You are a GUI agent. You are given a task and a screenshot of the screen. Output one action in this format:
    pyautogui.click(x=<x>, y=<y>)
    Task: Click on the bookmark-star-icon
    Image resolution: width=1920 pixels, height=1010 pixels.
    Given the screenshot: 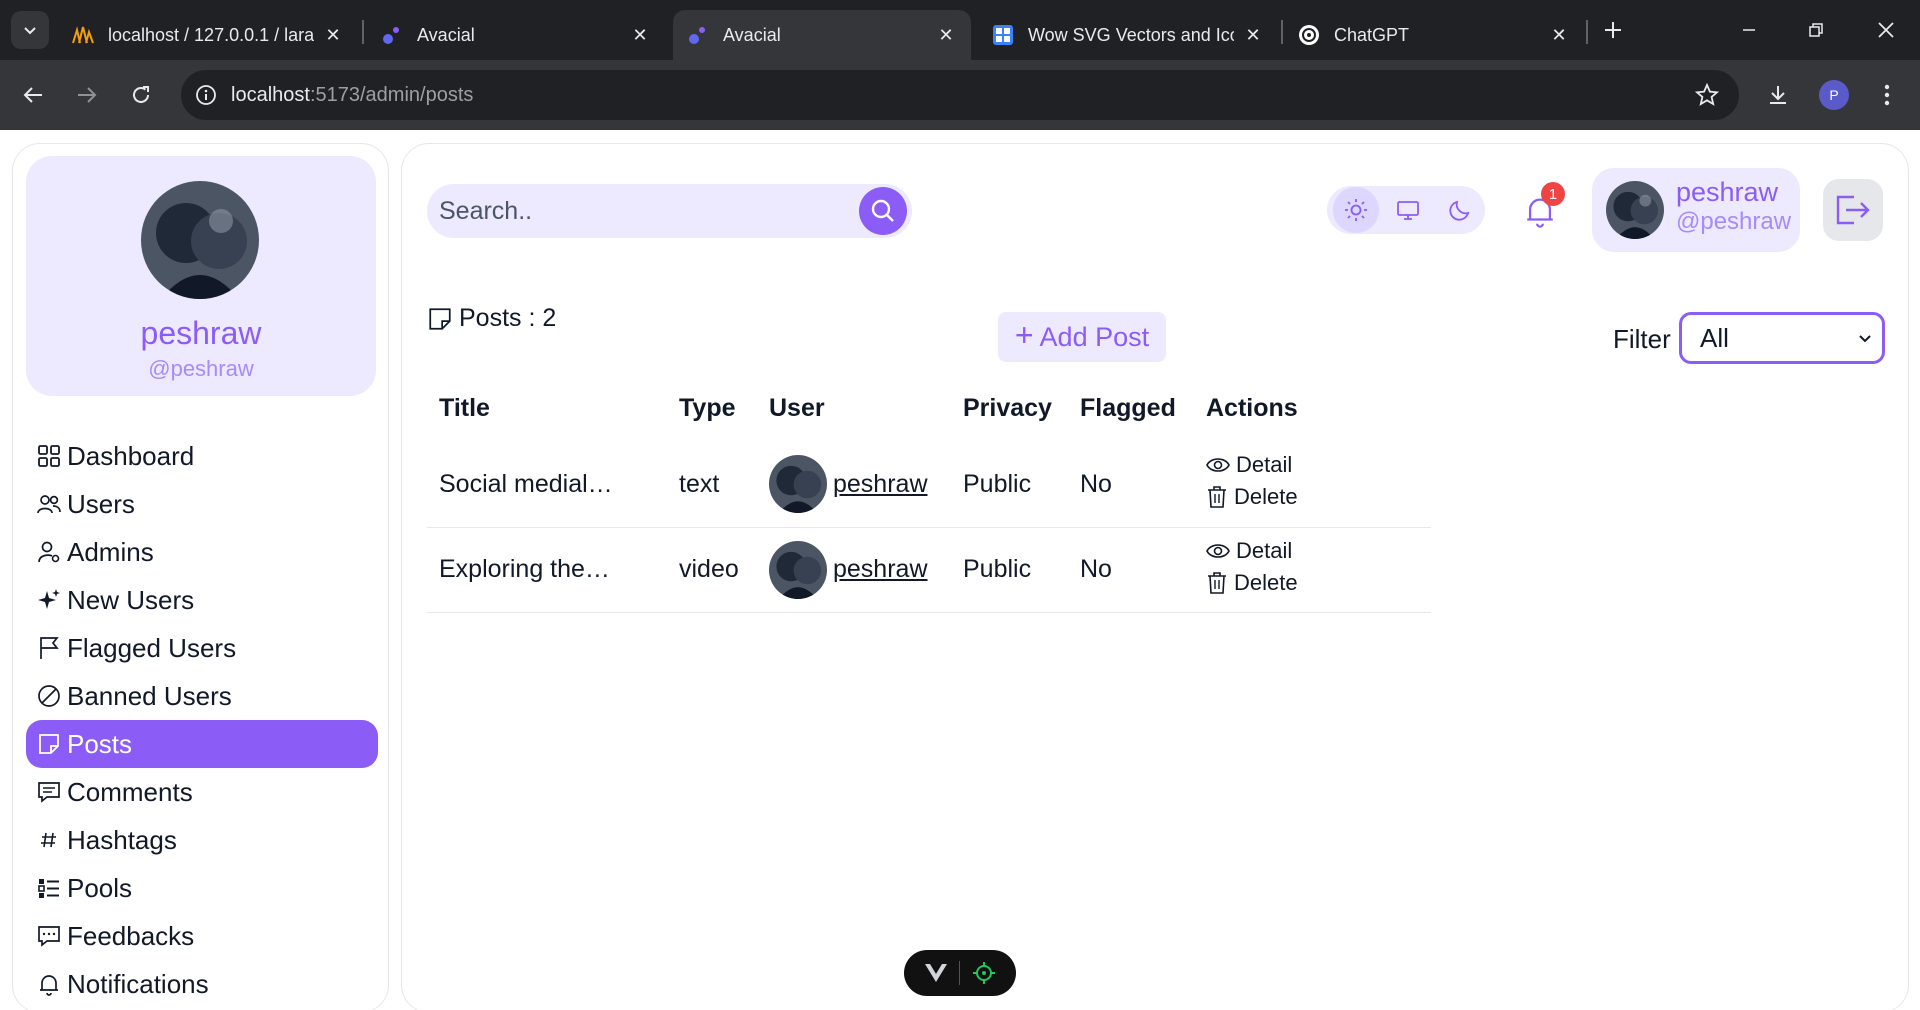 What is the action you would take?
    pyautogui.click(x=1707, y=97)
    